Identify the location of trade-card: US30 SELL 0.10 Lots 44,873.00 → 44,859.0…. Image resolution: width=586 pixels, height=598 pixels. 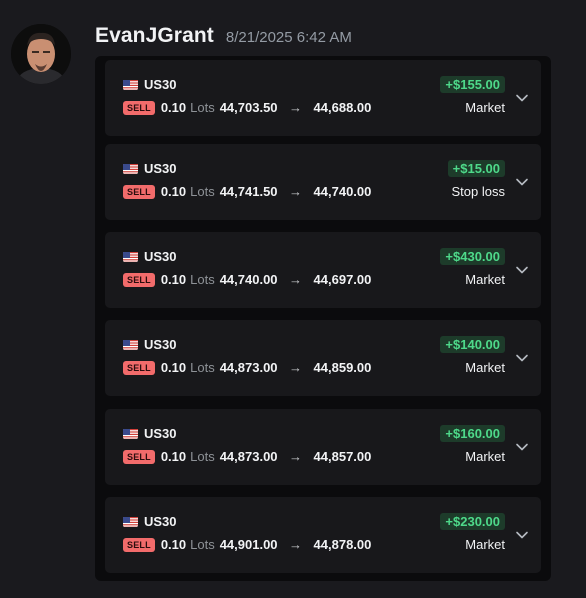
(323, 358).